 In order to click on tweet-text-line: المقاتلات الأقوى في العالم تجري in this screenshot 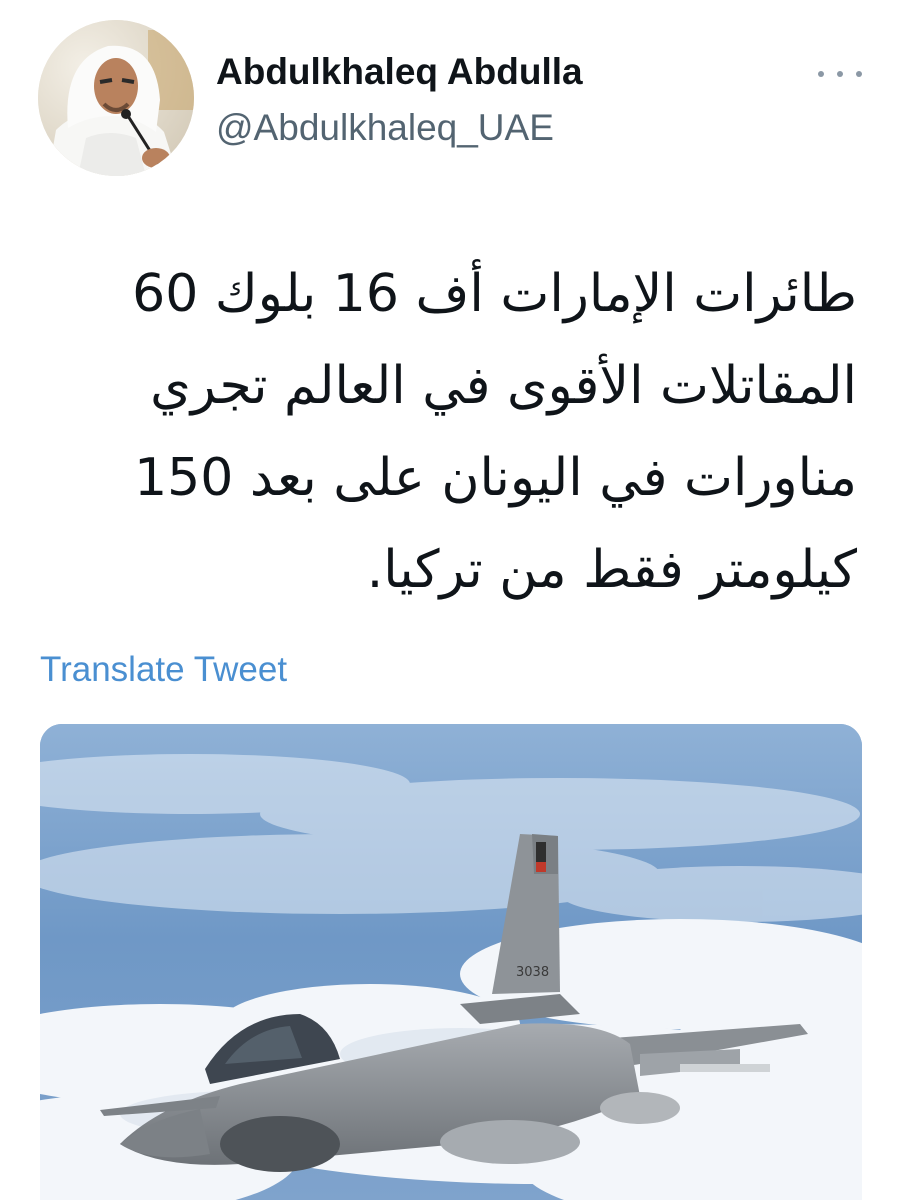, I will do `click(503, 386)`.